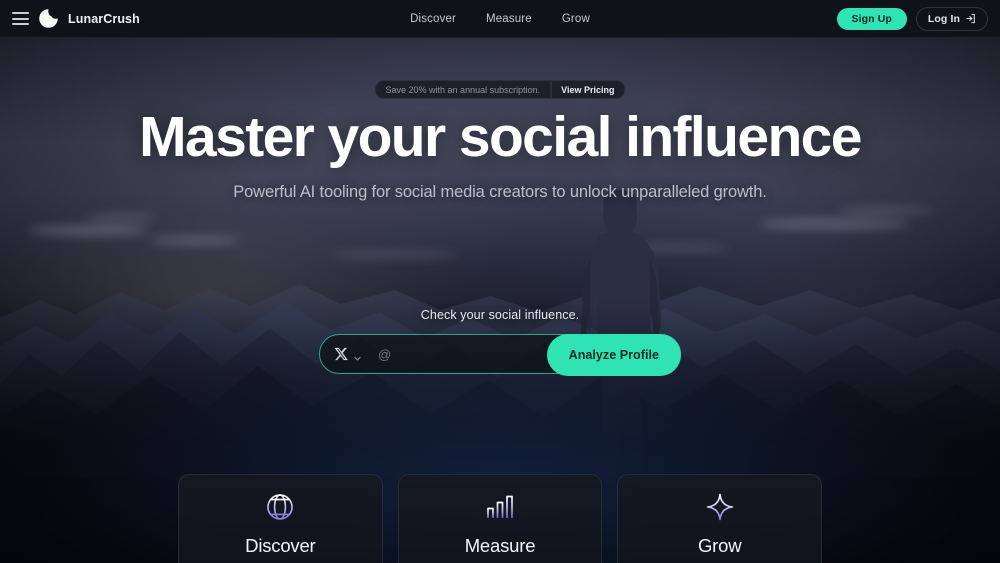 This screenshot has height=563, width=1000. I want to click on sign-up-button: Sign Up, so click(871, 18).